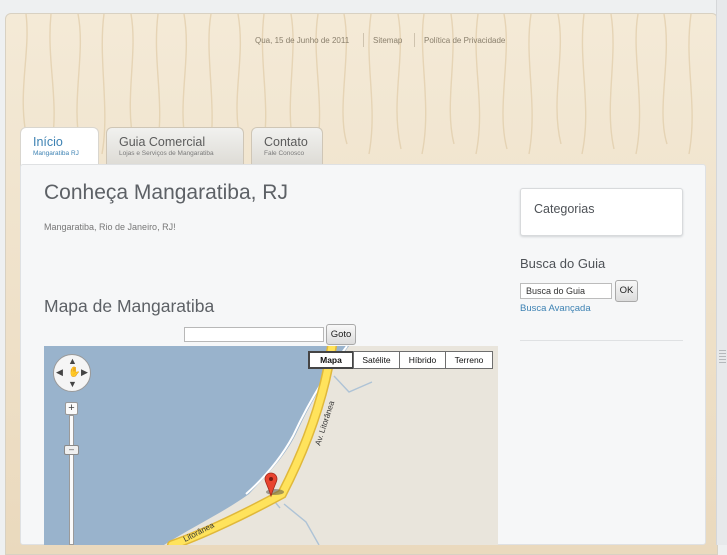 This screenshot has width=727, height=555. Describe the element at coordinates (376, 360) in the screenshot. I see `maptype-satelite: Satélite` at that location.